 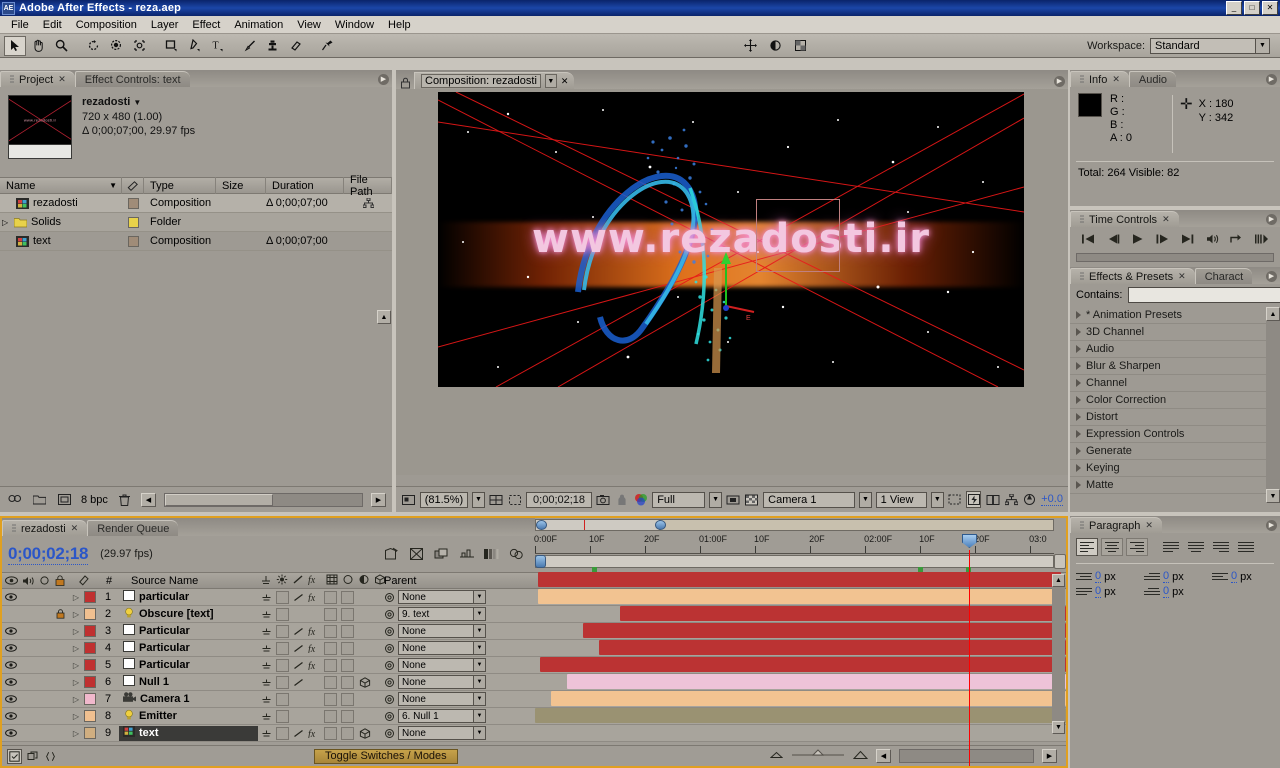 What do you see at coordinates (800, 46) in the screenshot?
I see `toggle-transparency-icon` at bounding box center [800, 46].